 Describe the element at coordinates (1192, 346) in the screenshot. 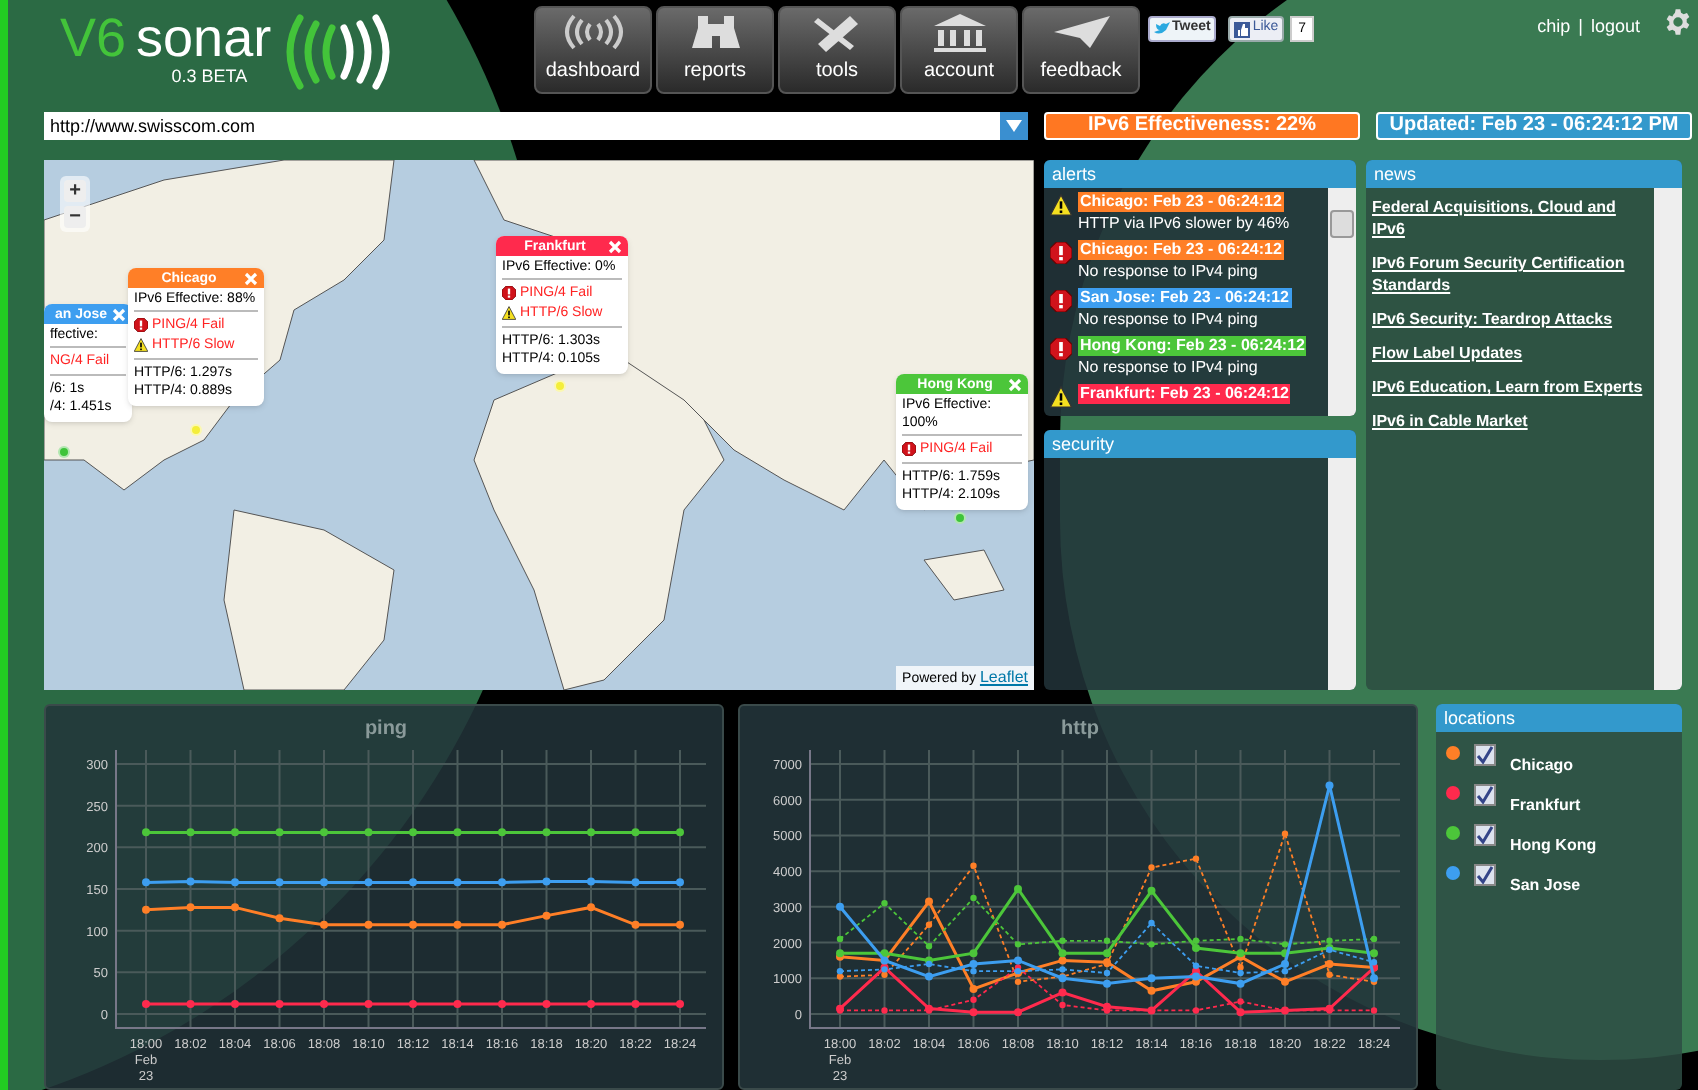

I see `alert-title: Hong Kong: Feb 23 - 06:24:12` at that location.